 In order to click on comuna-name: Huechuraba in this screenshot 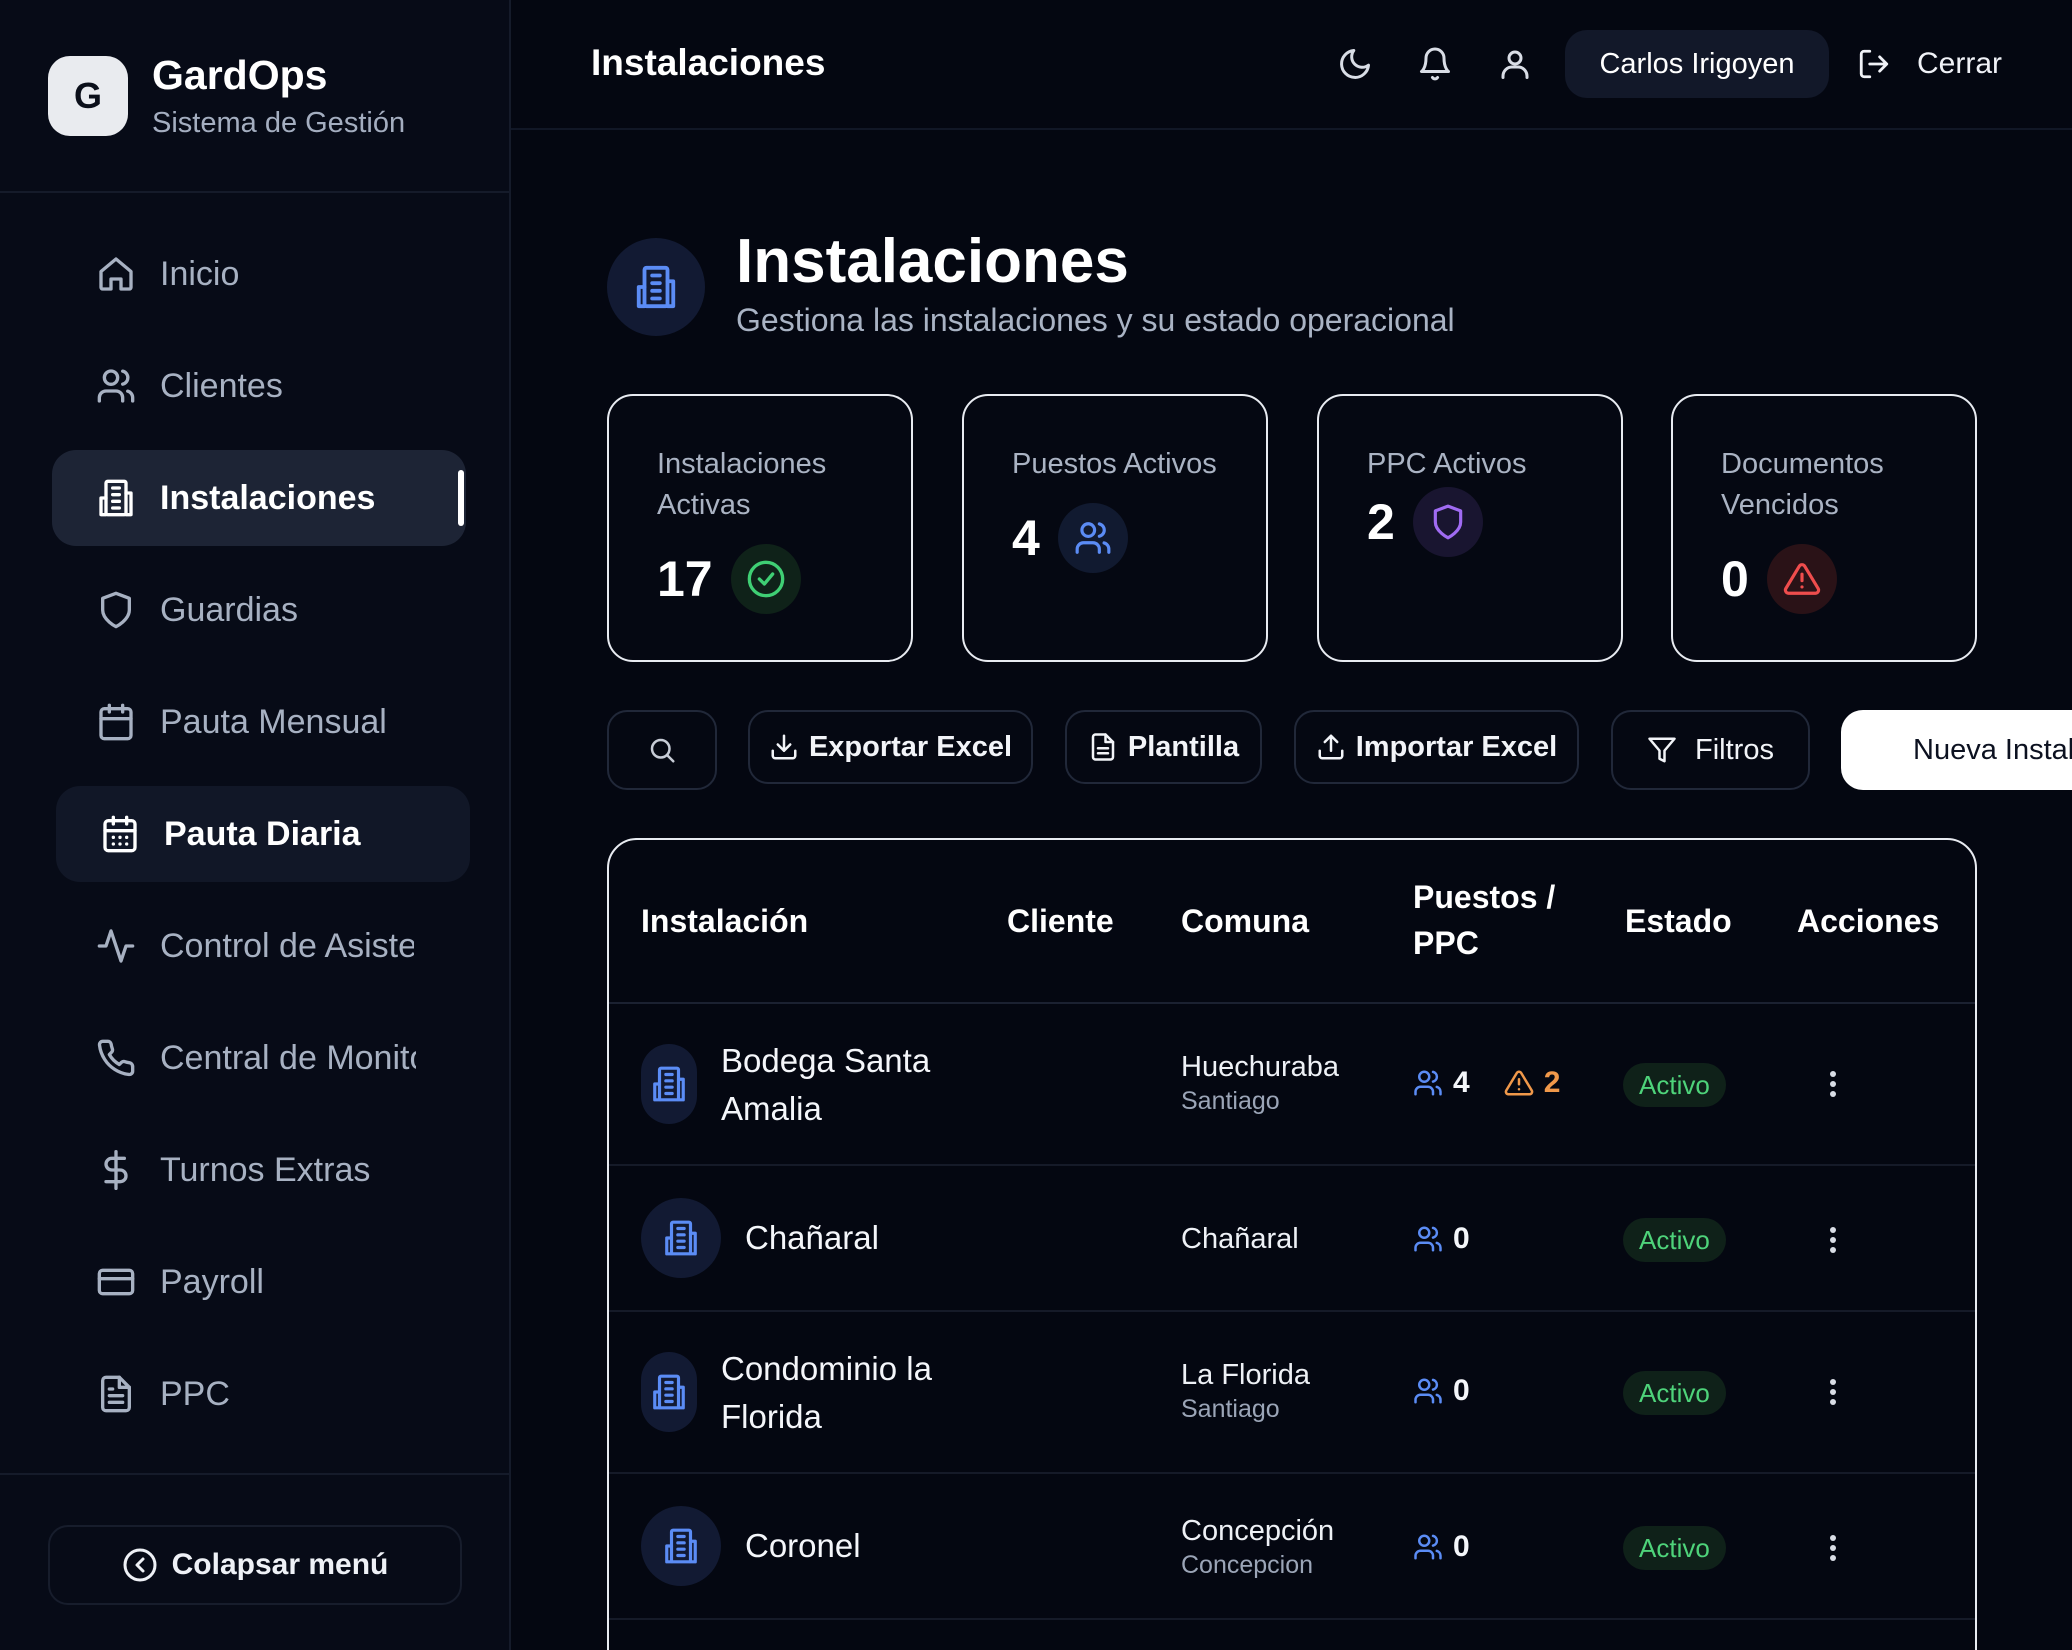, I will do `click(1260, 1067)`.